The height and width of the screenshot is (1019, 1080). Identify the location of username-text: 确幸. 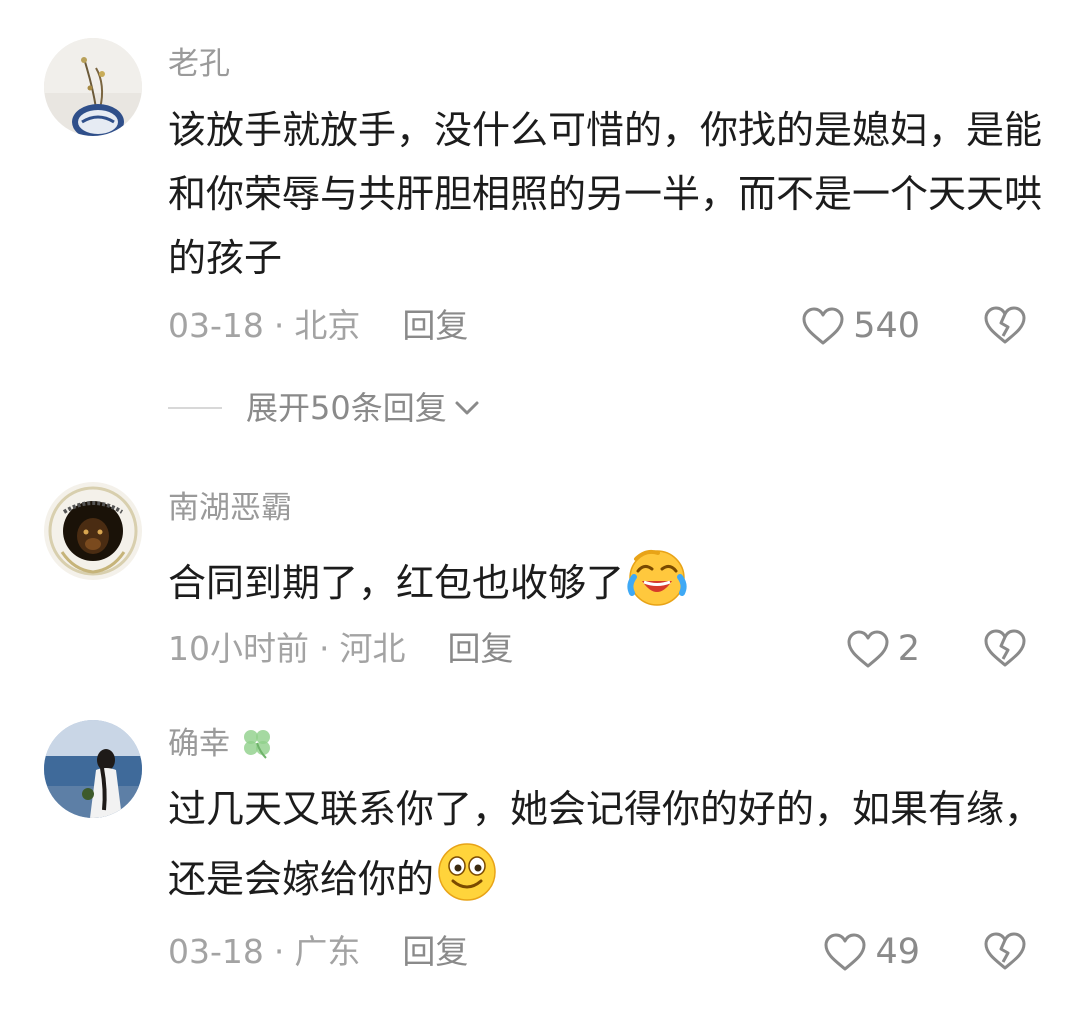
(199, 744).